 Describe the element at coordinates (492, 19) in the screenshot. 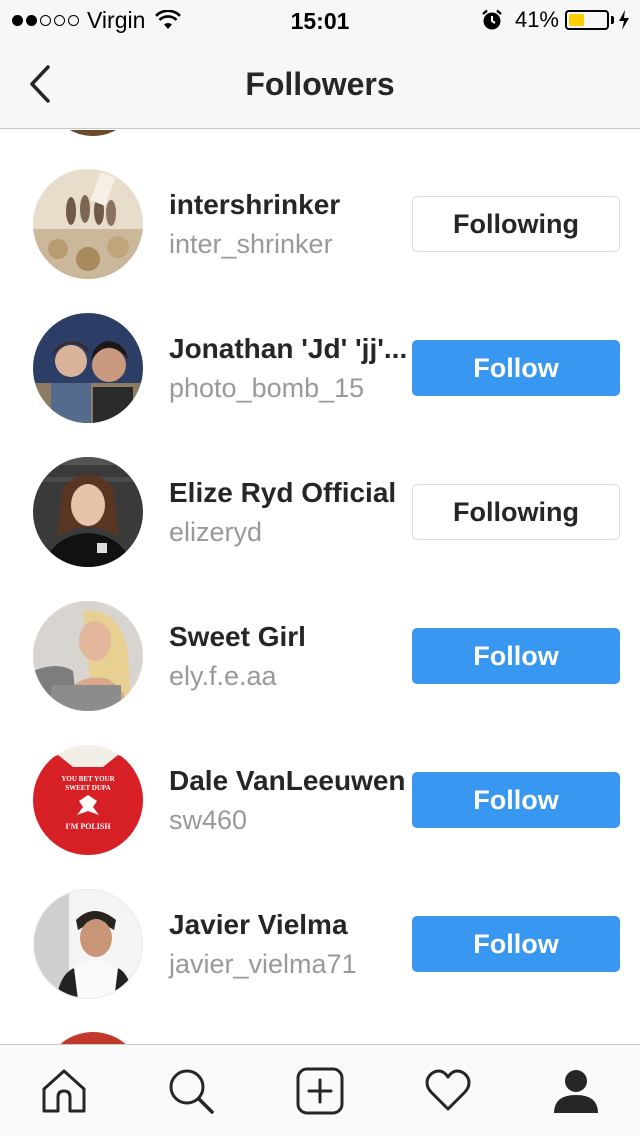

I see `alarm-icon` at that location.